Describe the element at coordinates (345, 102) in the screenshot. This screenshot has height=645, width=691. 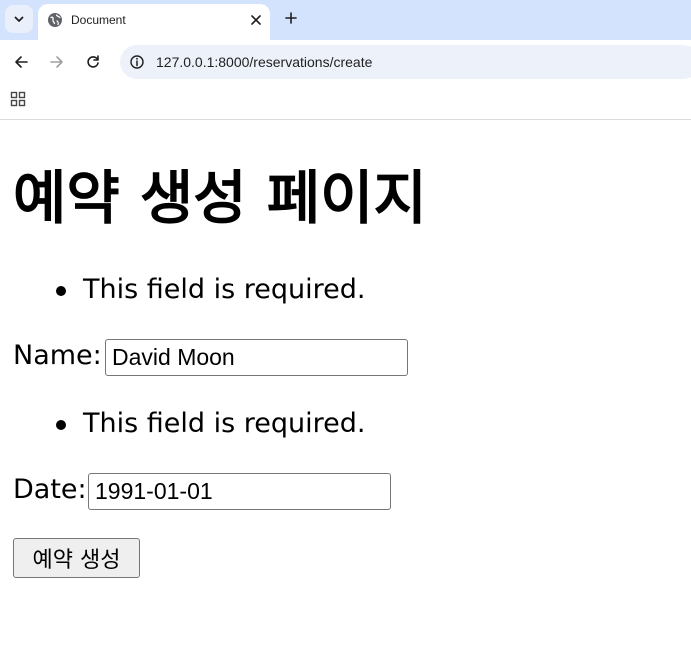
I see `bookmarks-bar` at that location.